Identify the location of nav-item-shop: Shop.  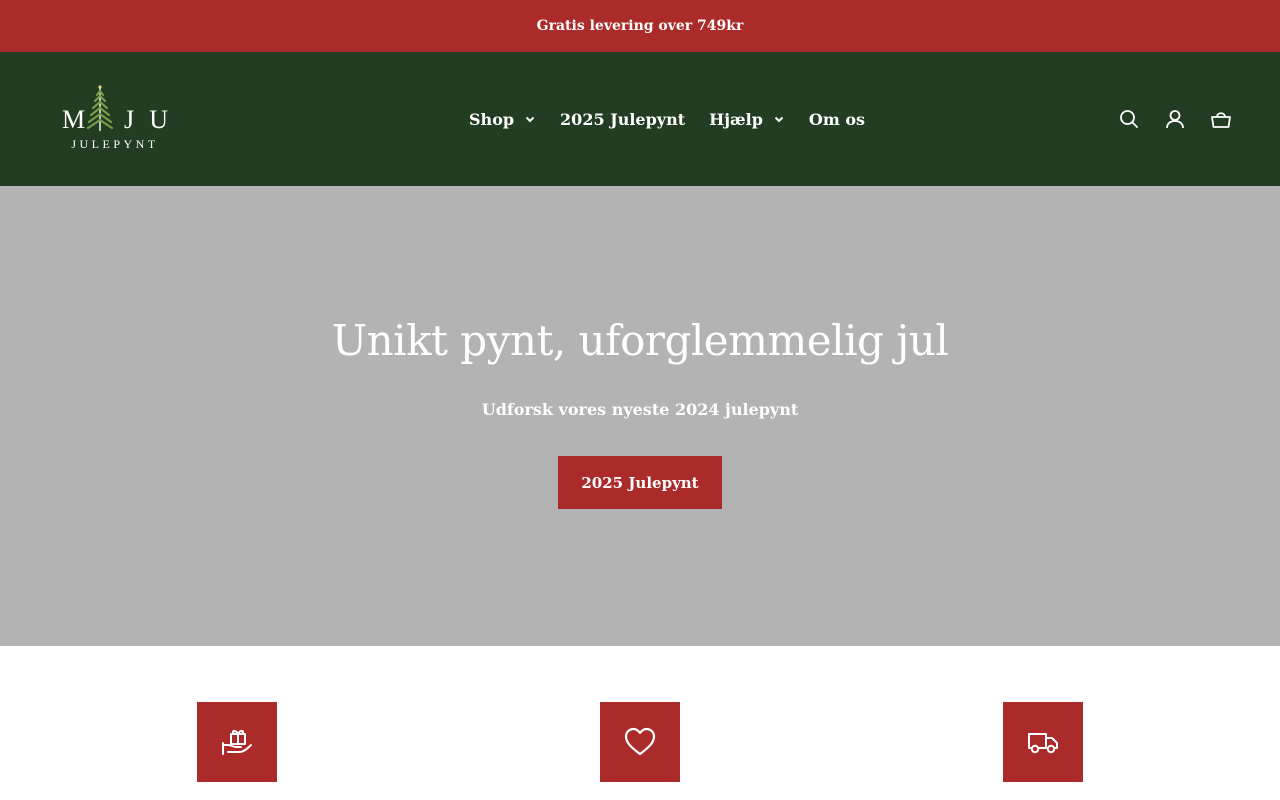
(502, 119).